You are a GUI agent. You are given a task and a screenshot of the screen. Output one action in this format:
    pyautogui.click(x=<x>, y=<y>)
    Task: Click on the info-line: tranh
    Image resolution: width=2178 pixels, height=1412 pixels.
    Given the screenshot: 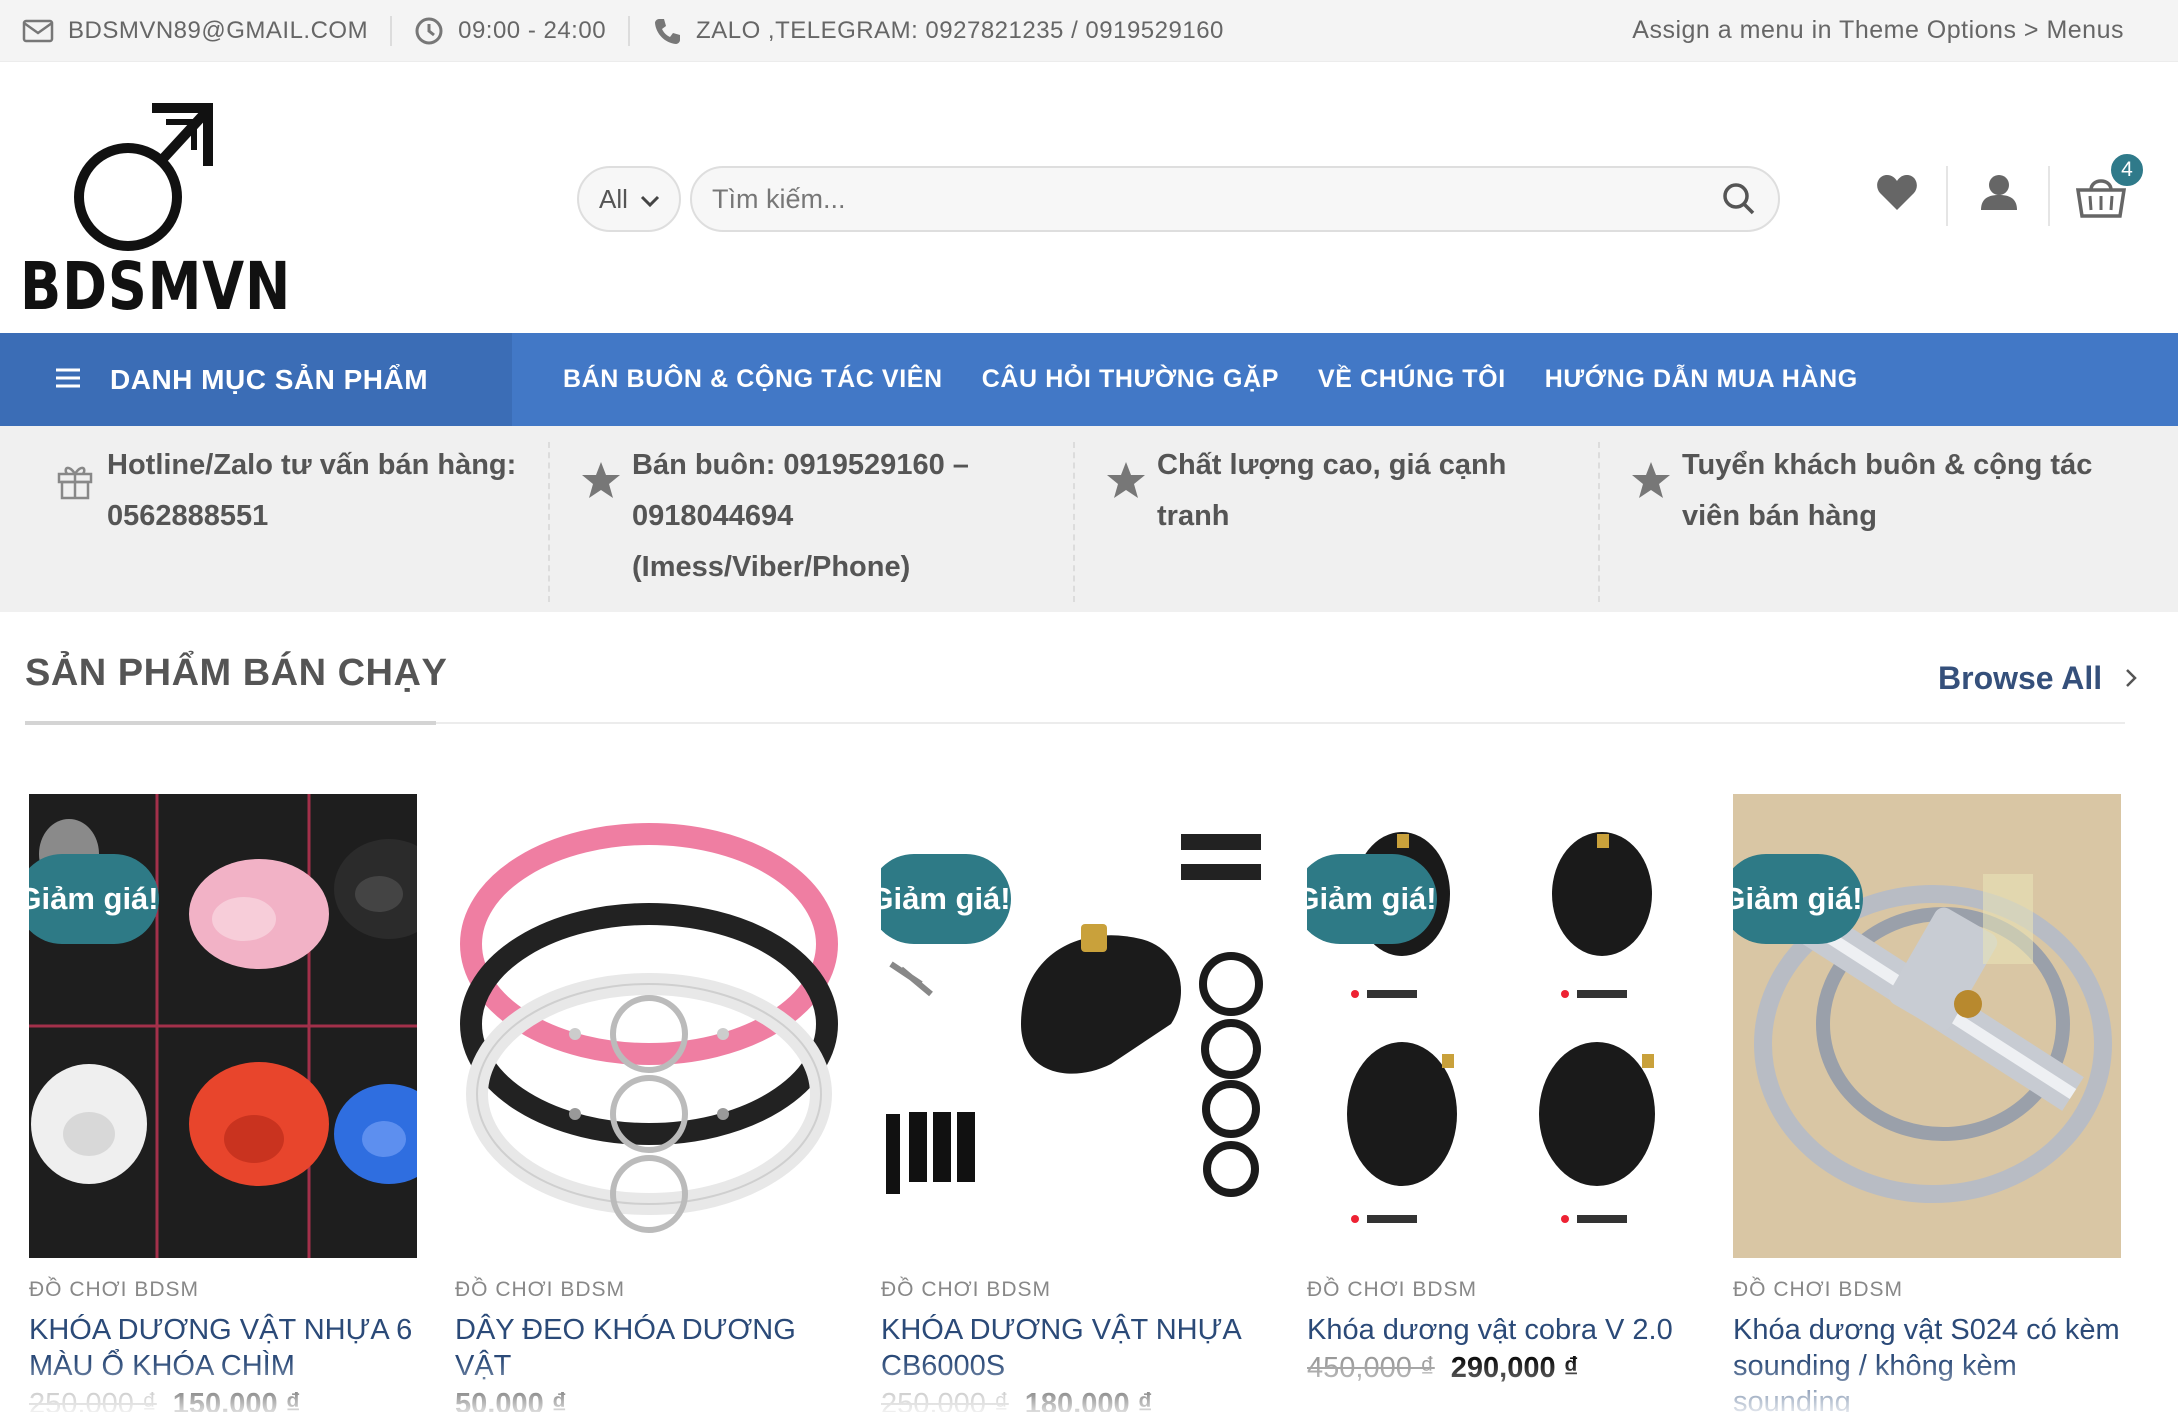 What is the action you would take?
    pyautogui.click(x=1193, y=516)
    